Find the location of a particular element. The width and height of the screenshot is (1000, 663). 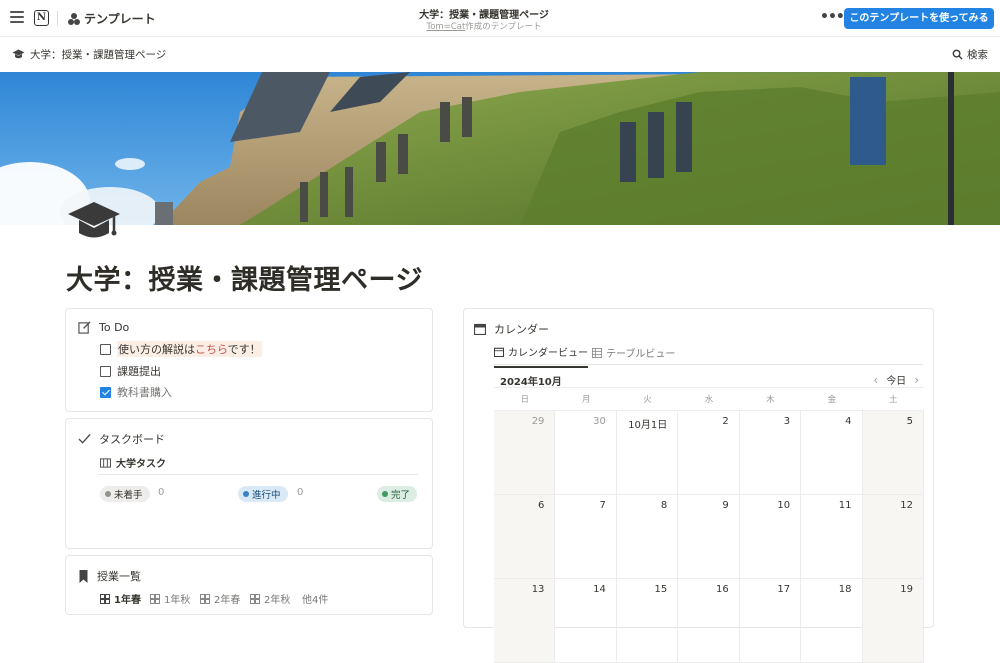

calendar-week: 6 7 8 9 10 11 12 is located at coordinates (709, 537).